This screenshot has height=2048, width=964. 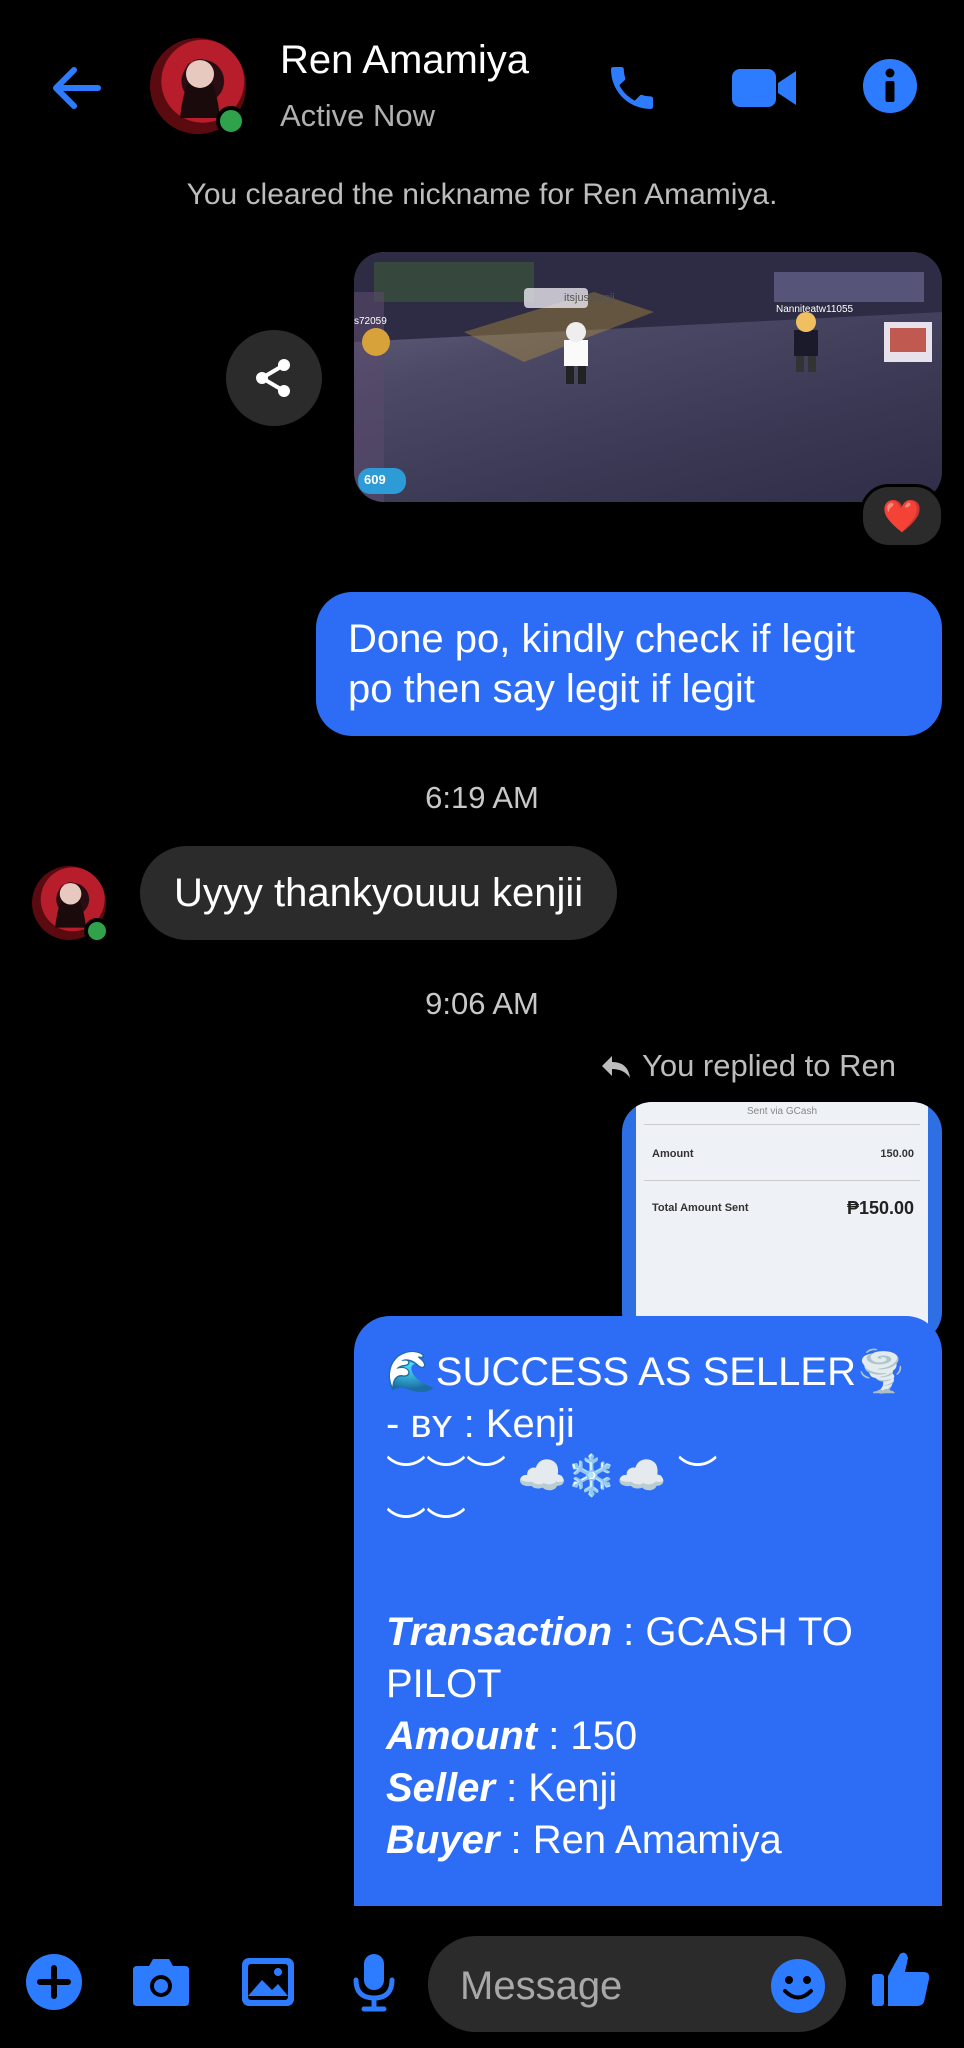 I want to click on info-icon, so click(x=890, y=86).